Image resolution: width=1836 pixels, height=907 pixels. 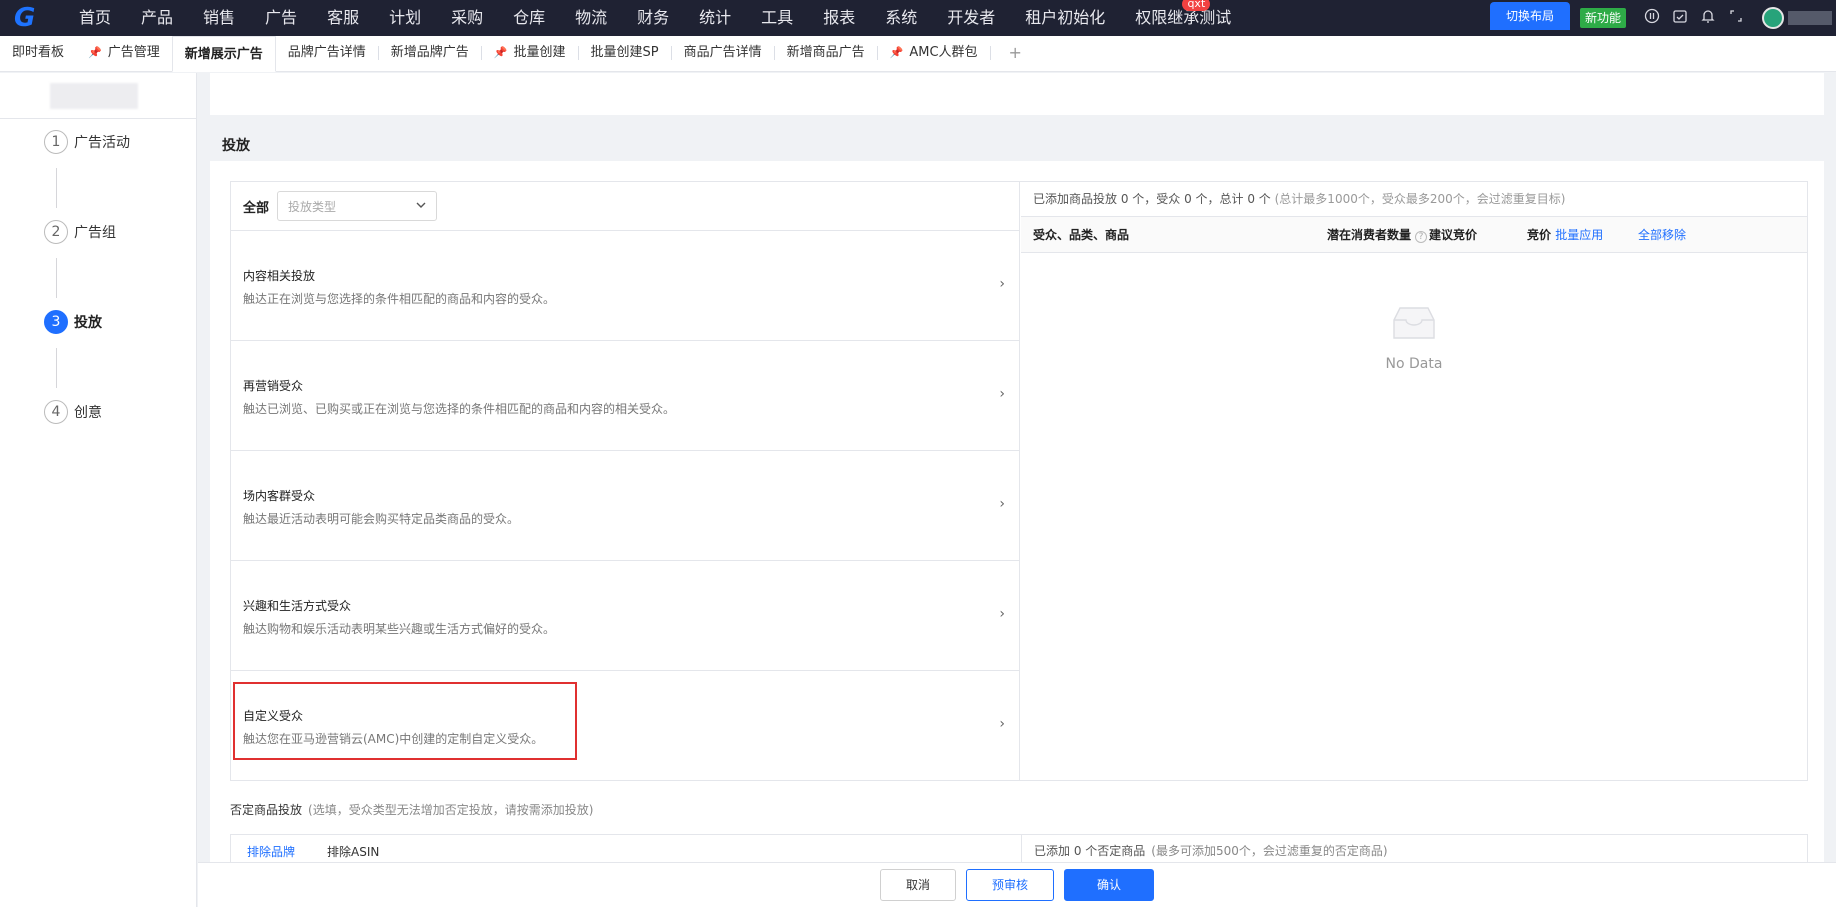 What do you see at coordinates (529, 18) in the screenshot?
I see `nav-item-warehouse: 仓库` at bounding box center [529, 18].